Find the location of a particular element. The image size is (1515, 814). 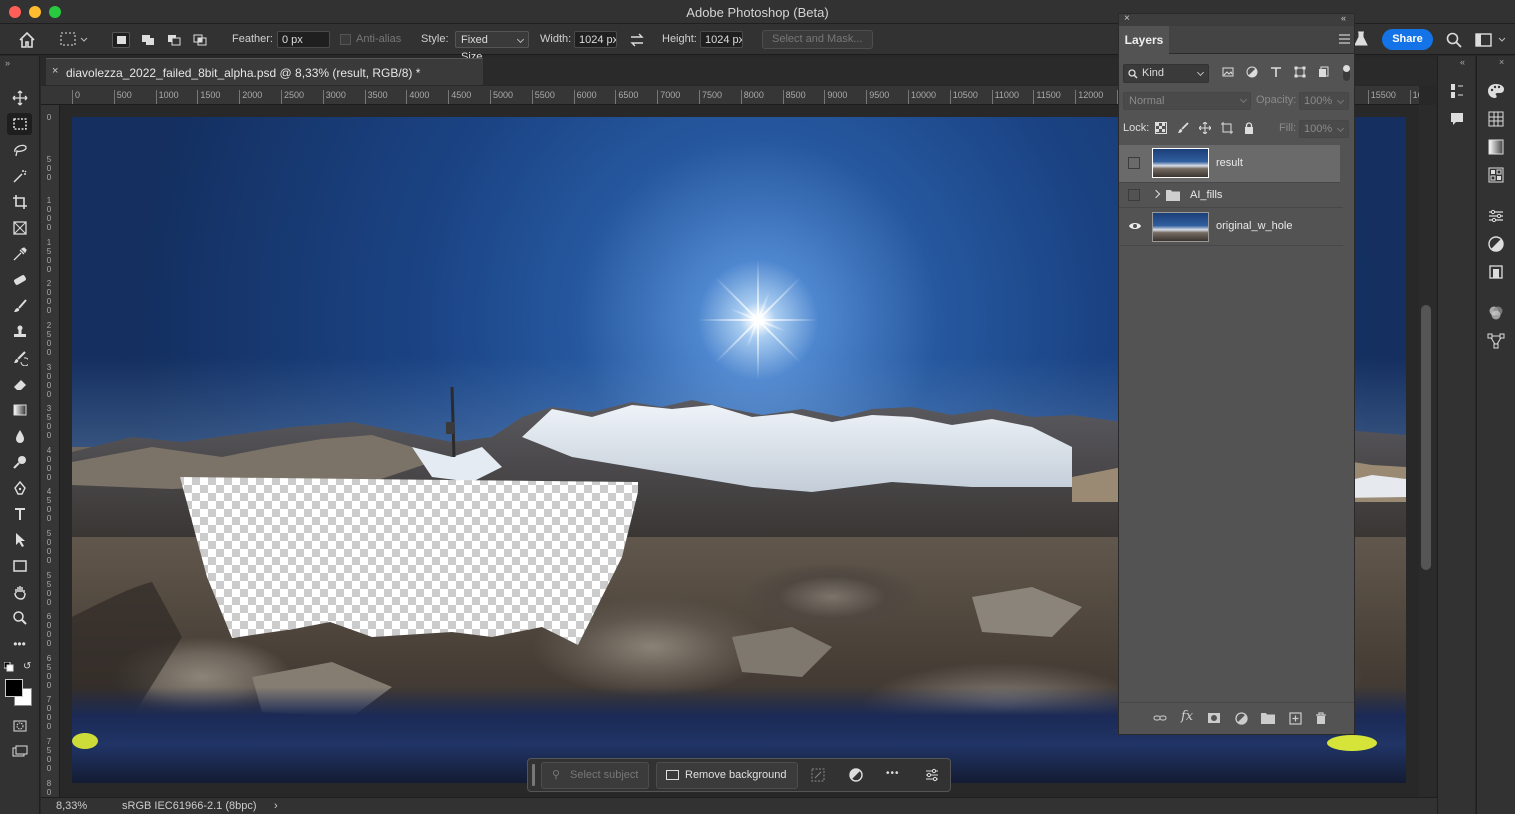

tab-layers: Layers is located at coordinates (1144, 40).